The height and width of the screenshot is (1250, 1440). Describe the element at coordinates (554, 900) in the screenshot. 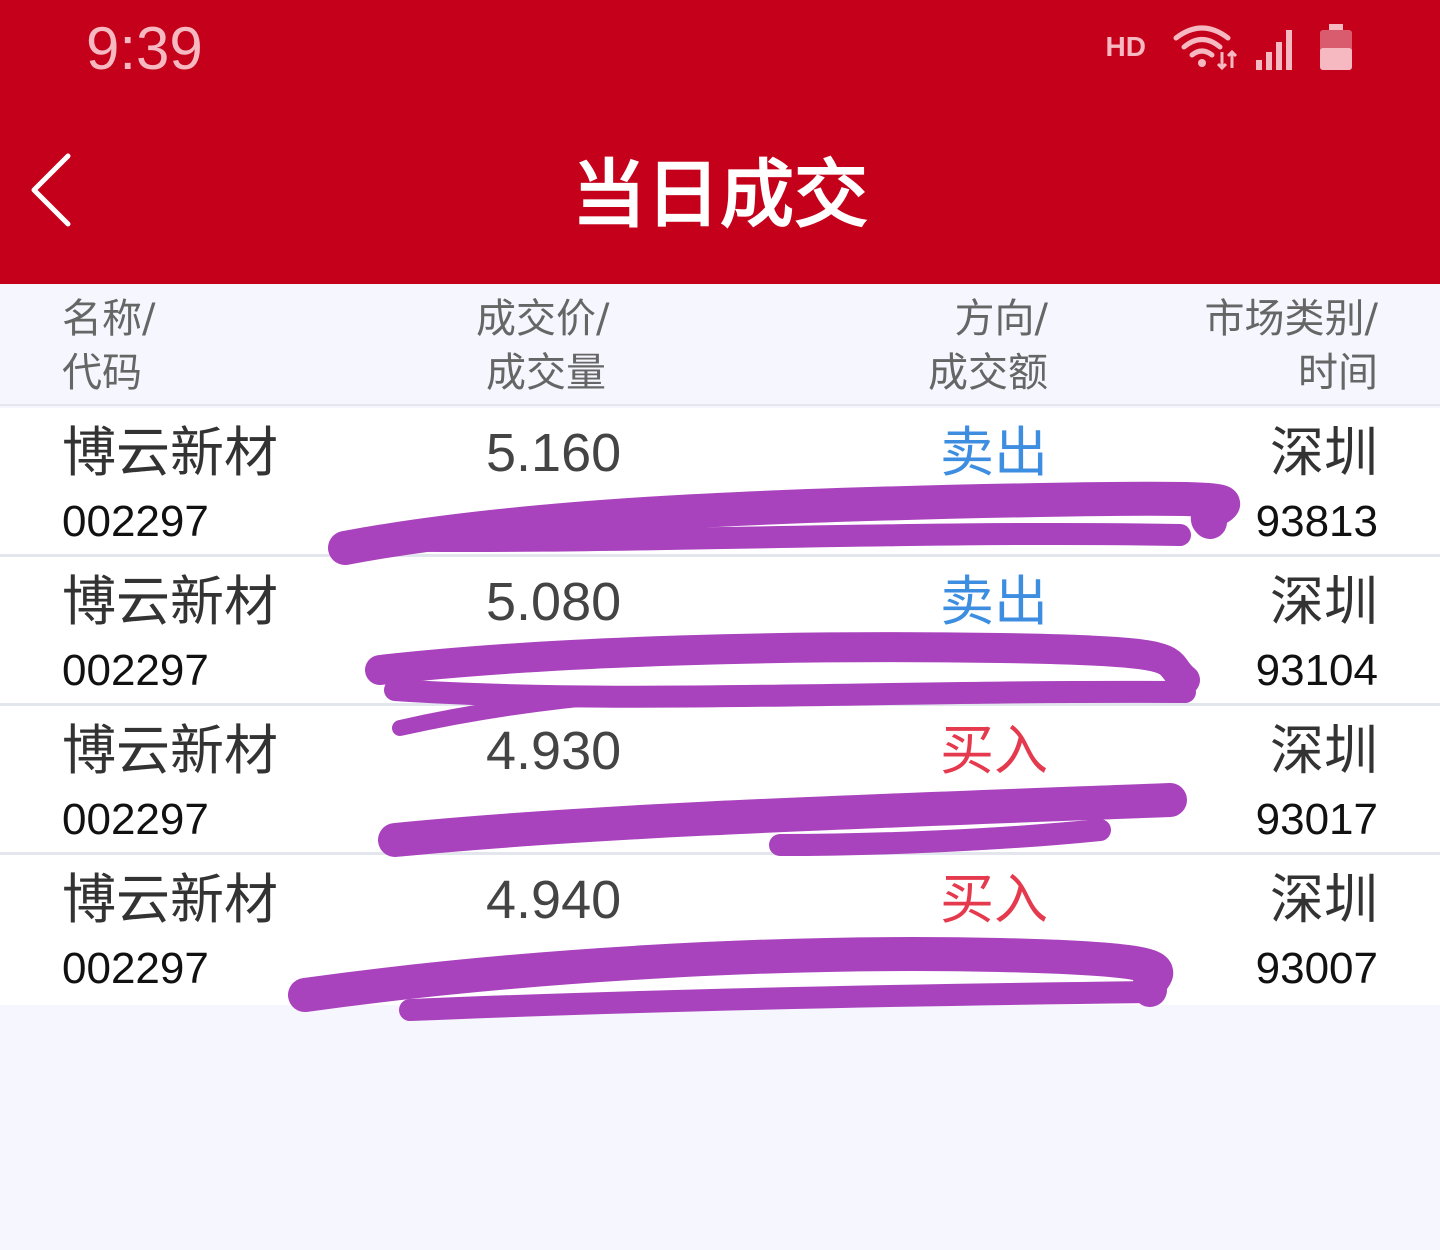

I see `trade-price: 4.940` at that location.